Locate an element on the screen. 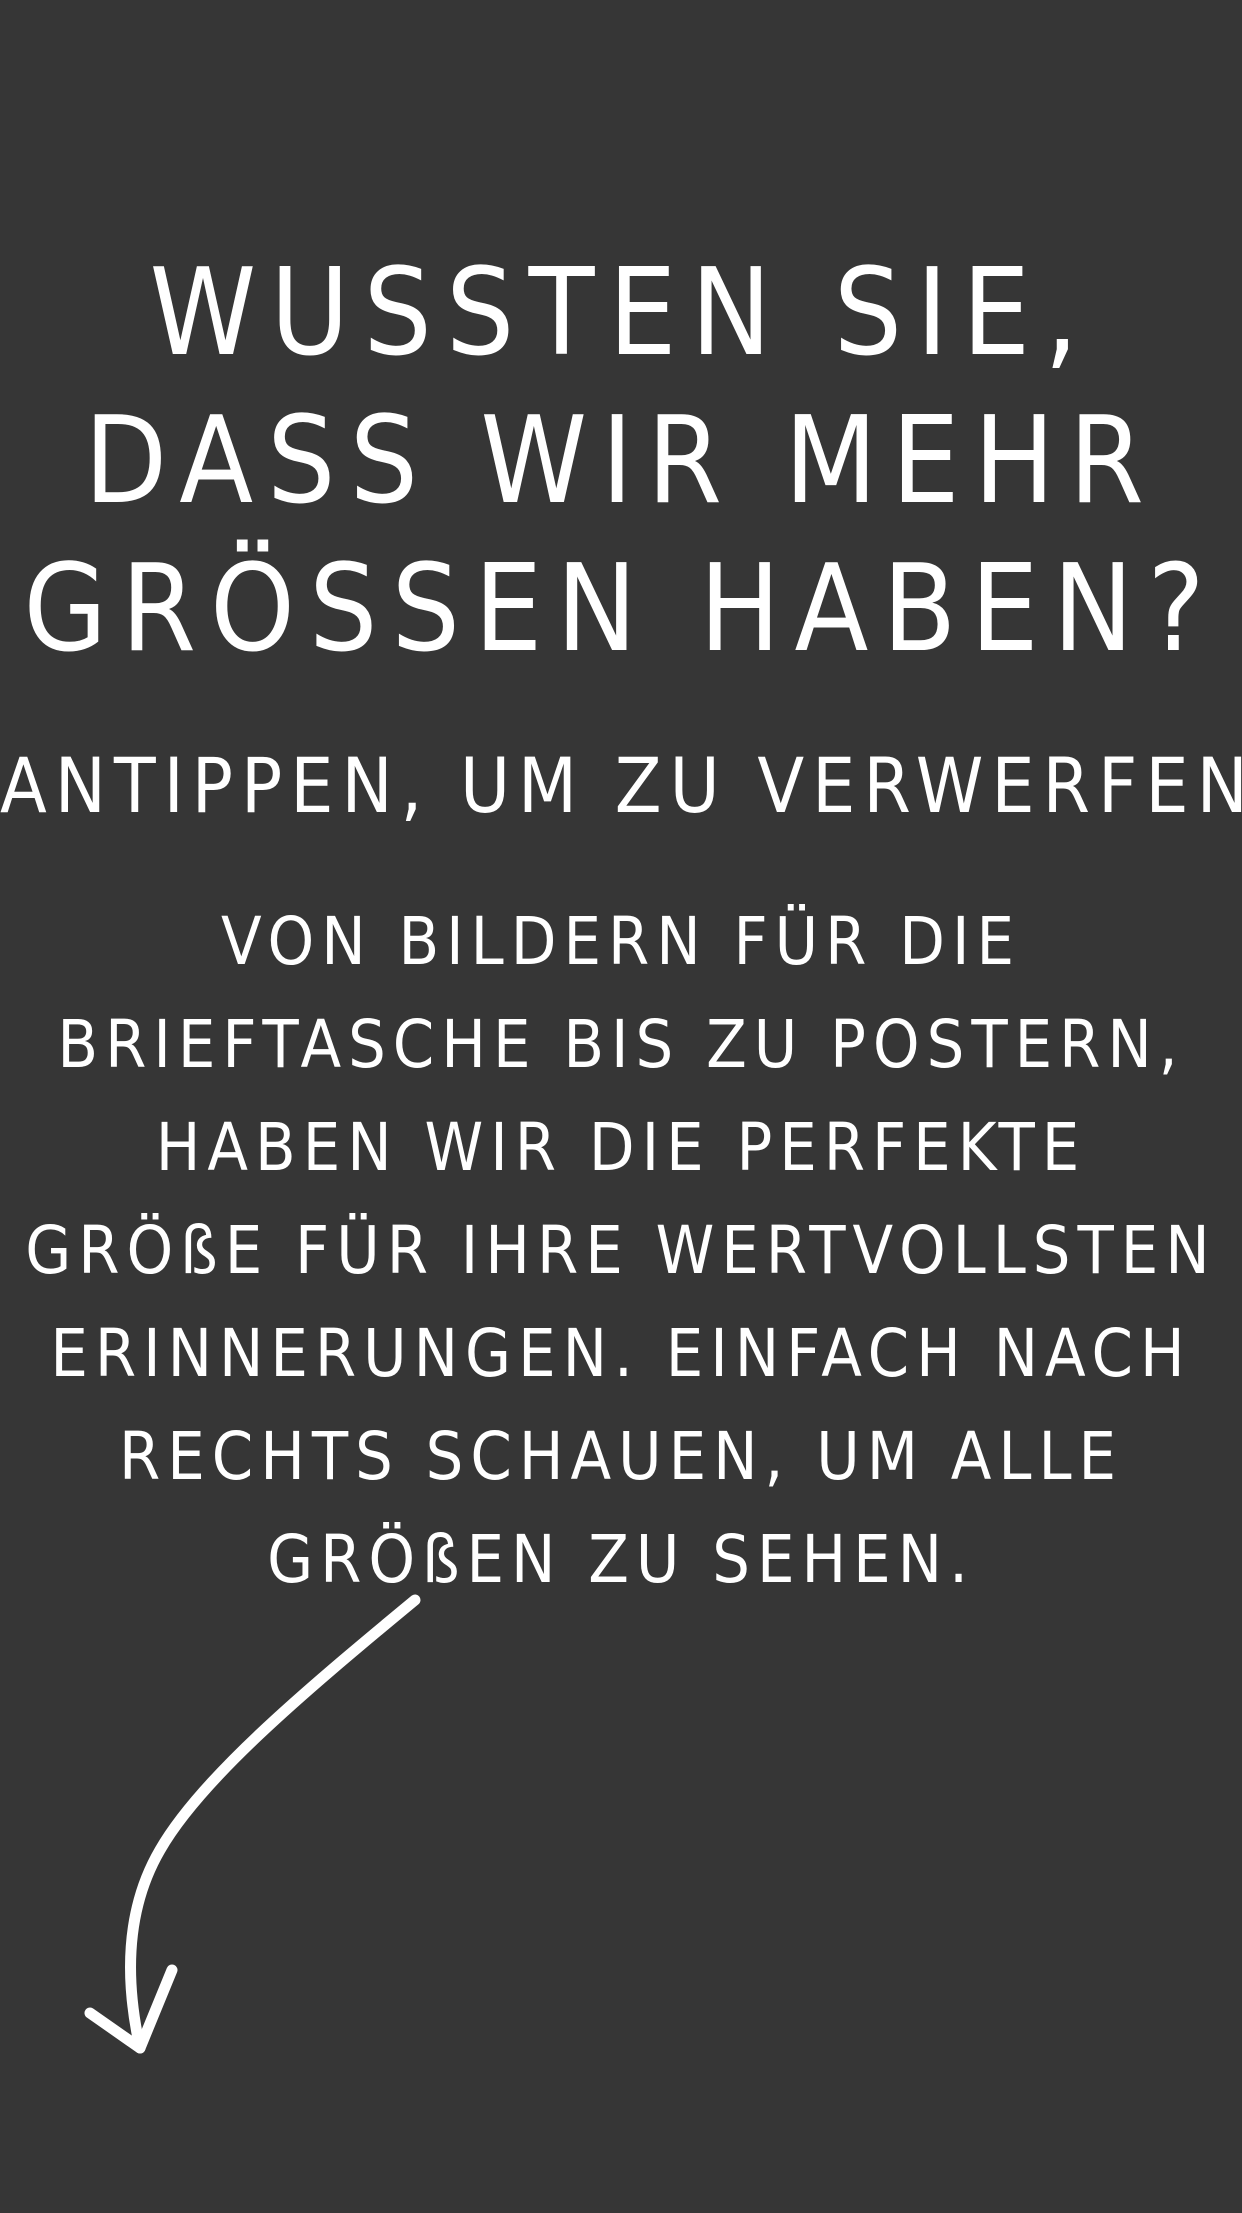  description-line: GRÖßE FÜR IHRE WERTVOLLSTEN is located at coordinates (621, 1250).